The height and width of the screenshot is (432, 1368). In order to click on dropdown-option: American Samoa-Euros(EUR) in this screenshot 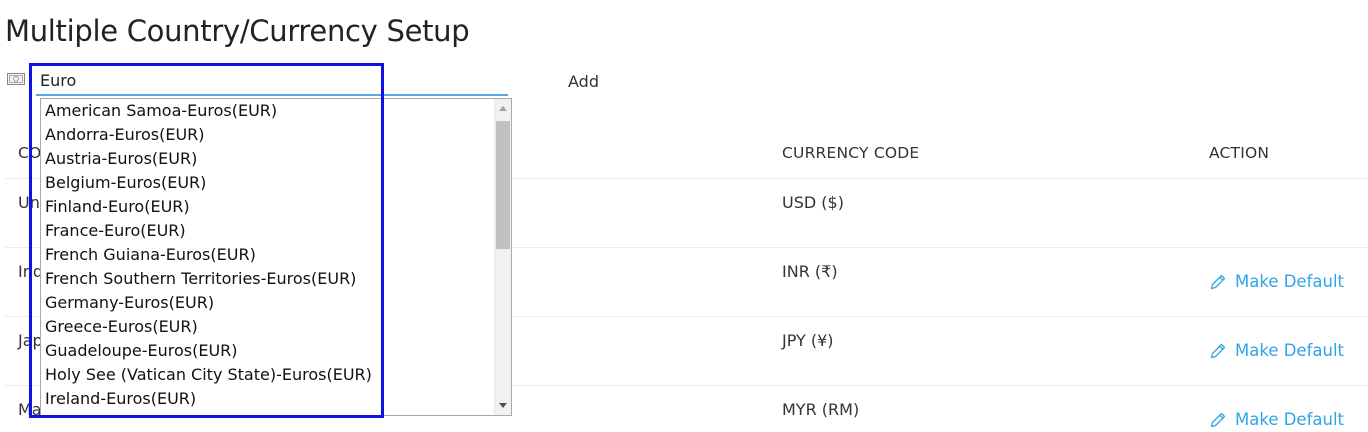, I will do `click(276, 111)`.